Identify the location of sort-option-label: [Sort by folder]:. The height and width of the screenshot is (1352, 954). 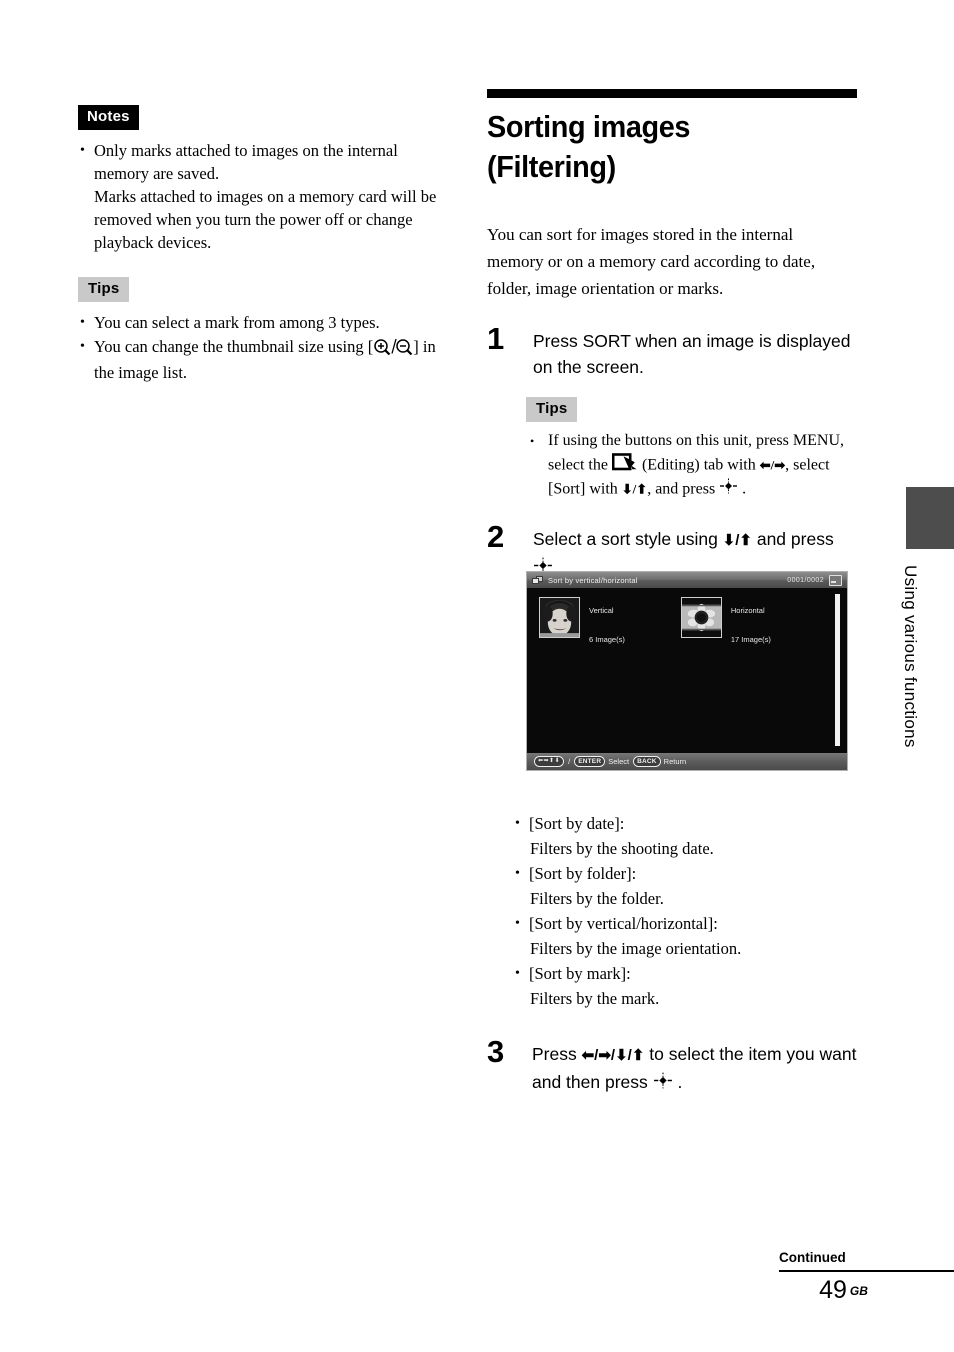
(583, 873).